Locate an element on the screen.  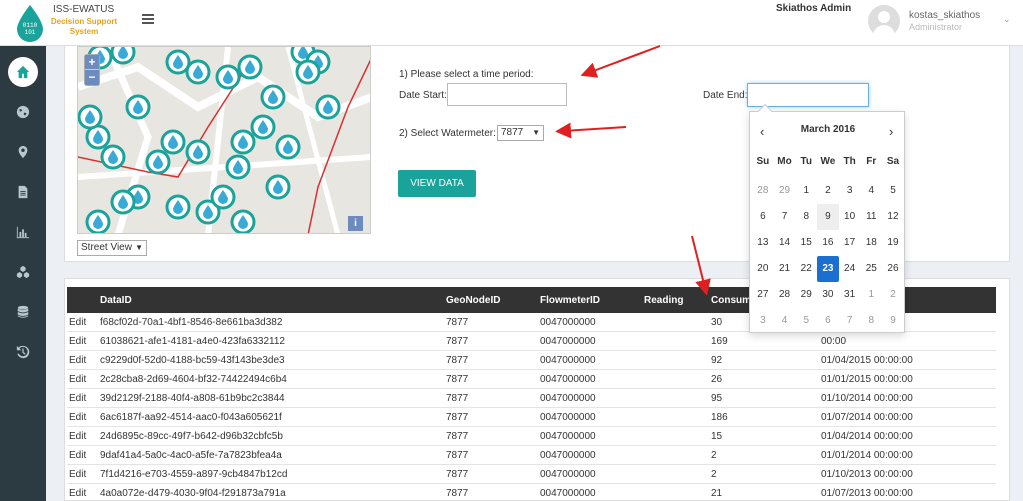
sidebar-item-home is located at coordinates (23, 72).